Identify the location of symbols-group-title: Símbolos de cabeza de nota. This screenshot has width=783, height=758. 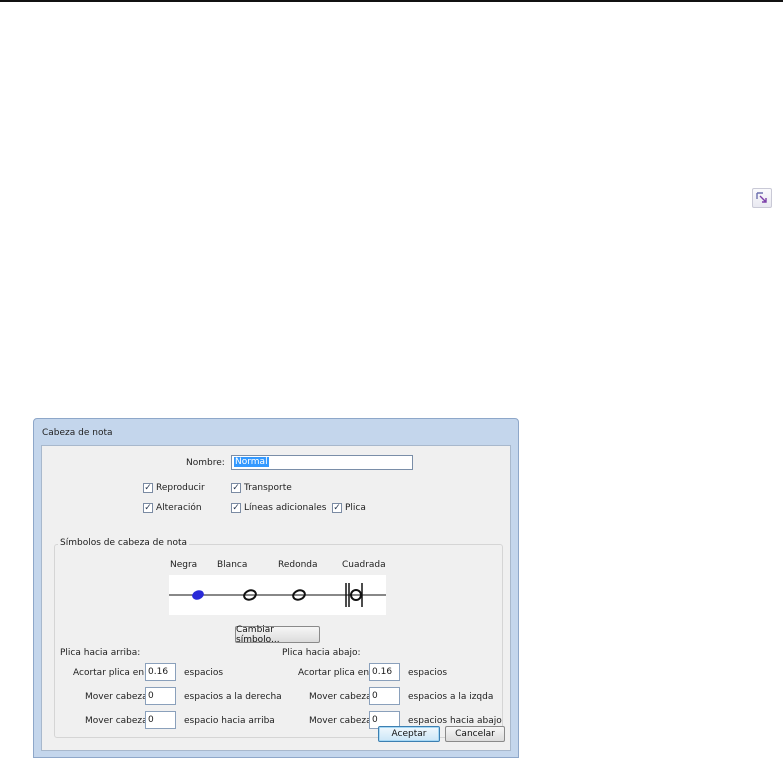
(124, 543).